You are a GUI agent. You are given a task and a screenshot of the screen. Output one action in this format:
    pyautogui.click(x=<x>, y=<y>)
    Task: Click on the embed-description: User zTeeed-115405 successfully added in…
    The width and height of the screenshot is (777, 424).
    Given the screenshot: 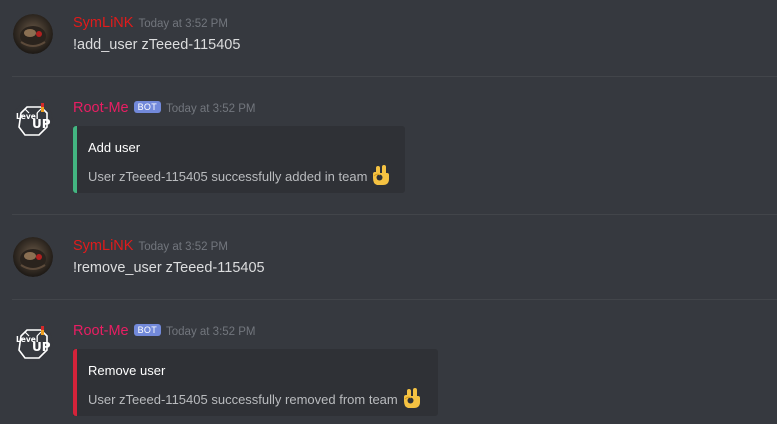 What is the action you would take?
    pyautogui.click(x=239, y=178)
    